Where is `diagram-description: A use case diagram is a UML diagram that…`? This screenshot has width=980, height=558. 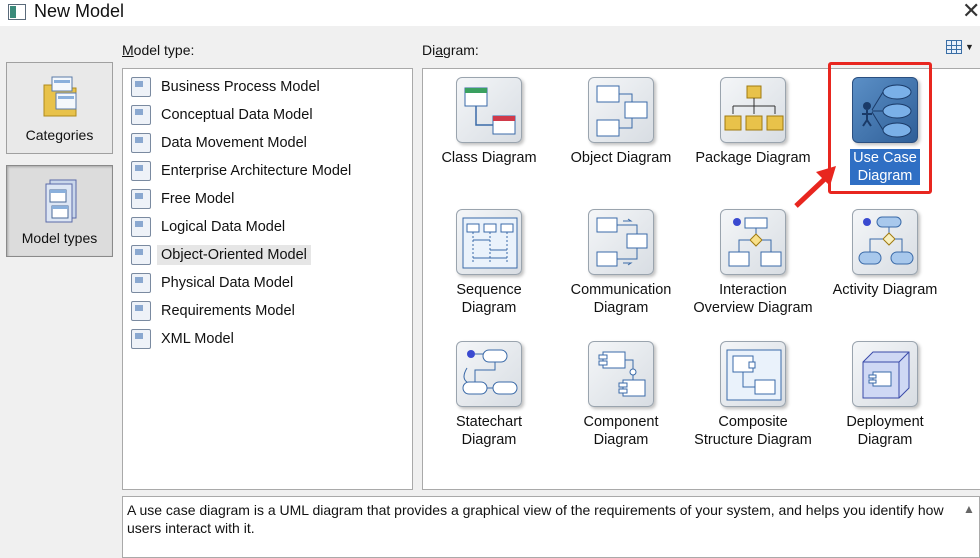
diagram-description: A use case diagram is a UML diagram that… is located at coordinates (551, 527).